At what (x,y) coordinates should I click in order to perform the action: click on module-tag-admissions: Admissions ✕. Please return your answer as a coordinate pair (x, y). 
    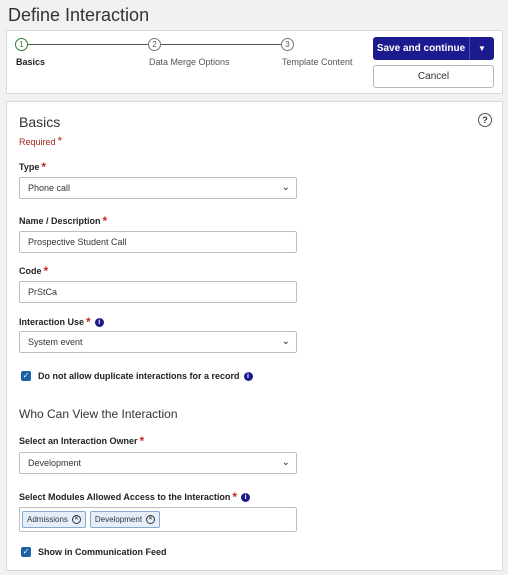
    Looking at the image, I should click on (54, 519).